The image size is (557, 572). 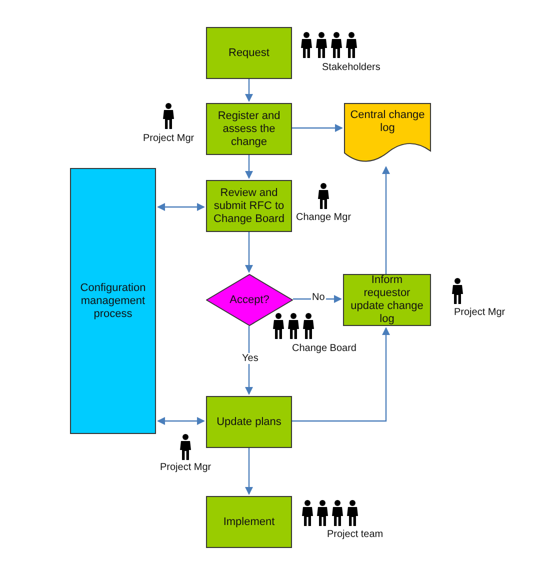 I want to click on process-box: Configuration management process, so click(x=113, y=301).